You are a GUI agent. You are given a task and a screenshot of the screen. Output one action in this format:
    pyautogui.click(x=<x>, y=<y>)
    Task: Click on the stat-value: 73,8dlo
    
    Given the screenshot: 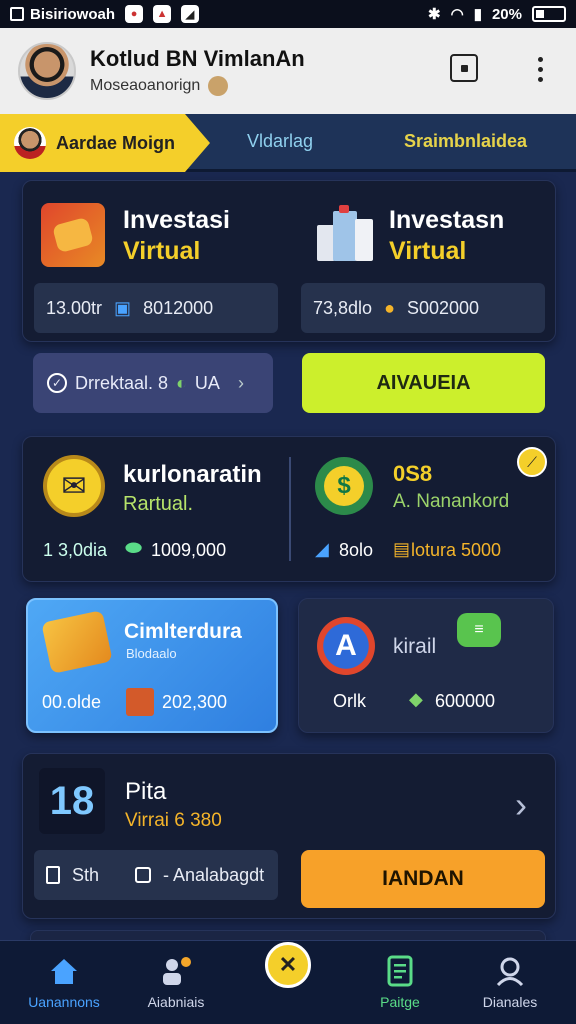 What is the action you would take?
    pyautogui.click(x=343, y=307)
    